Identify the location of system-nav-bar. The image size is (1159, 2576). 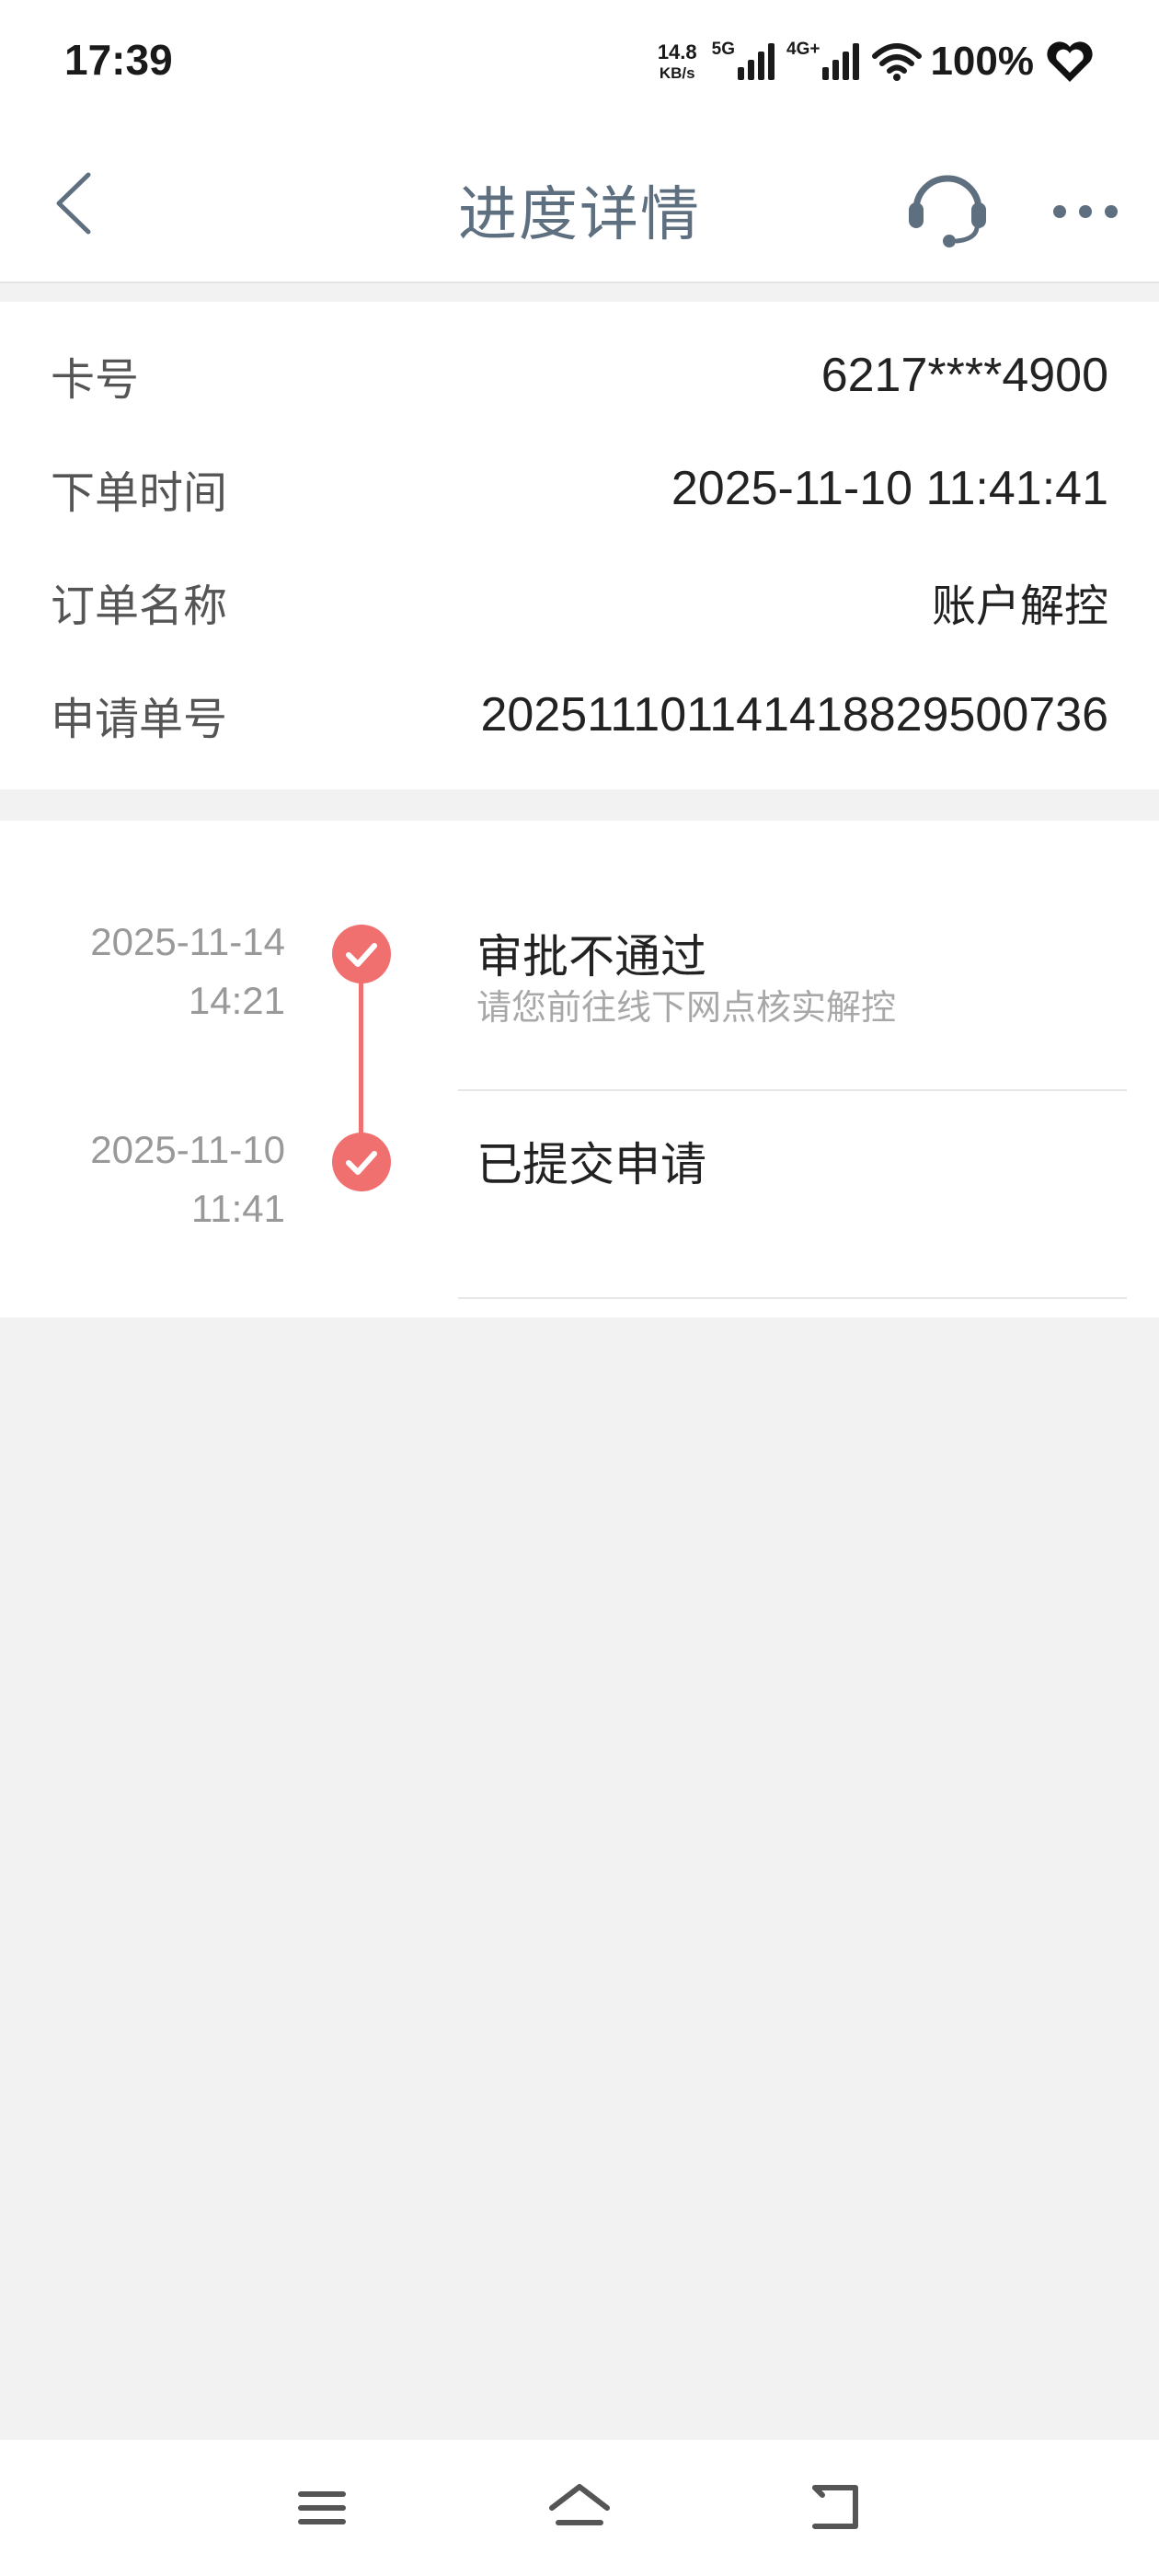
(579, 2508).